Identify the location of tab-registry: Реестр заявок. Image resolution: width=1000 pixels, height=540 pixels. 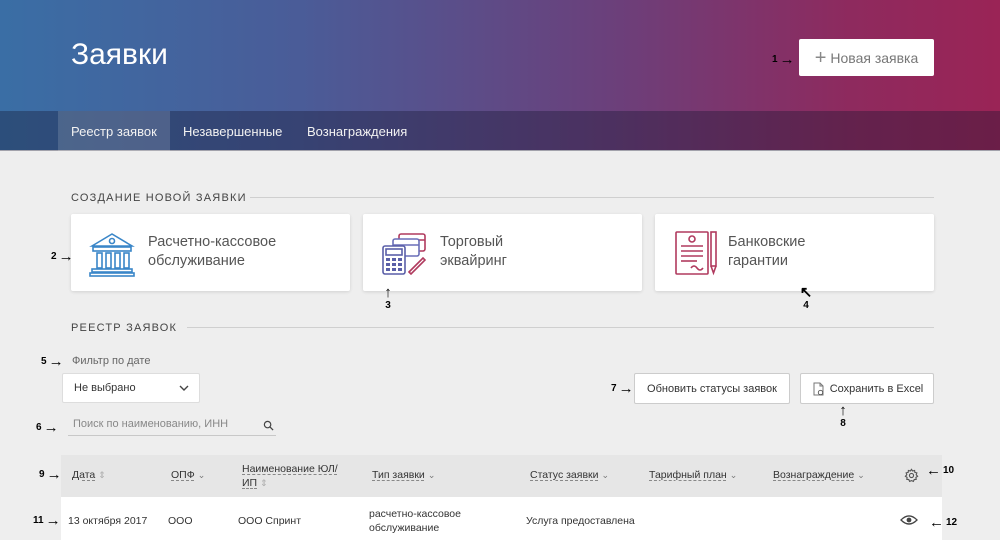
(114, 131).